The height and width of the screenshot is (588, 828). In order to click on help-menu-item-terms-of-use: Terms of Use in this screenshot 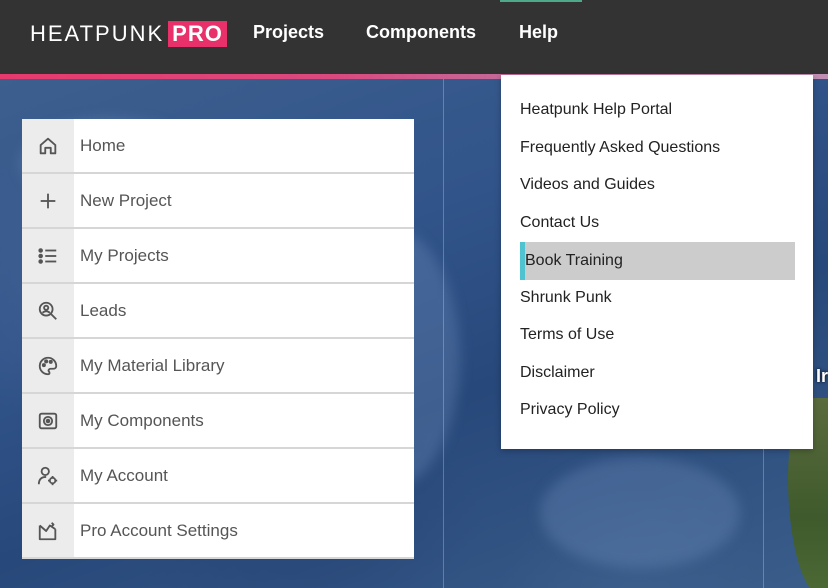, I will do `click(657, 335)`.